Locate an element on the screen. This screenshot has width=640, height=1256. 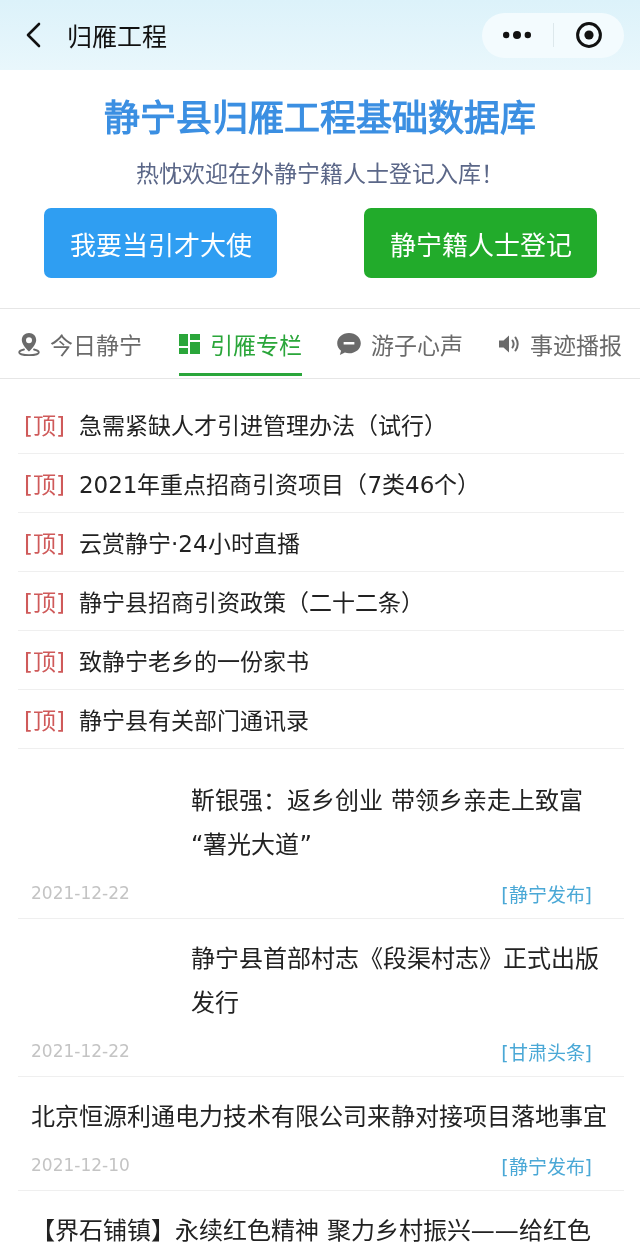
location-pin-icon is located at coordinates (29, 344).